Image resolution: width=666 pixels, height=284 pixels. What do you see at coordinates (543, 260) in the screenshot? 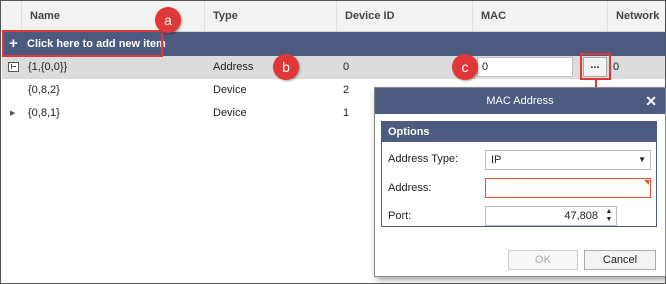
I see `ok-button: OK` at bounding box center [543, 260].